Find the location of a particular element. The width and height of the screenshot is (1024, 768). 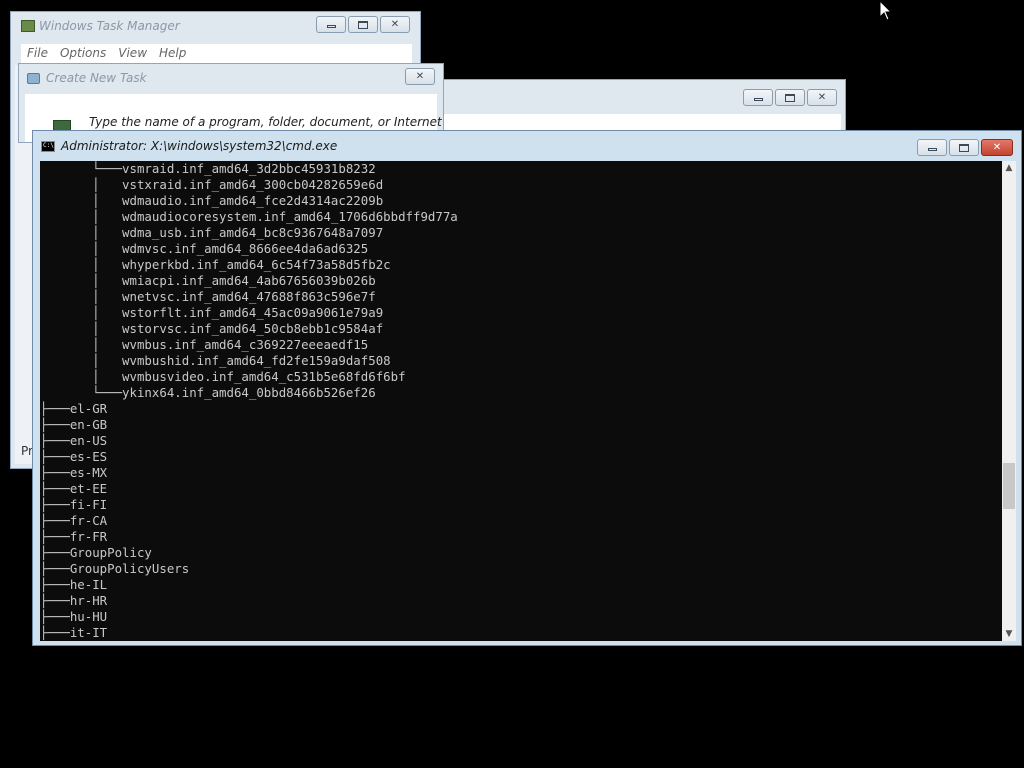

menu-view: View is located at coordinates (132, 53).